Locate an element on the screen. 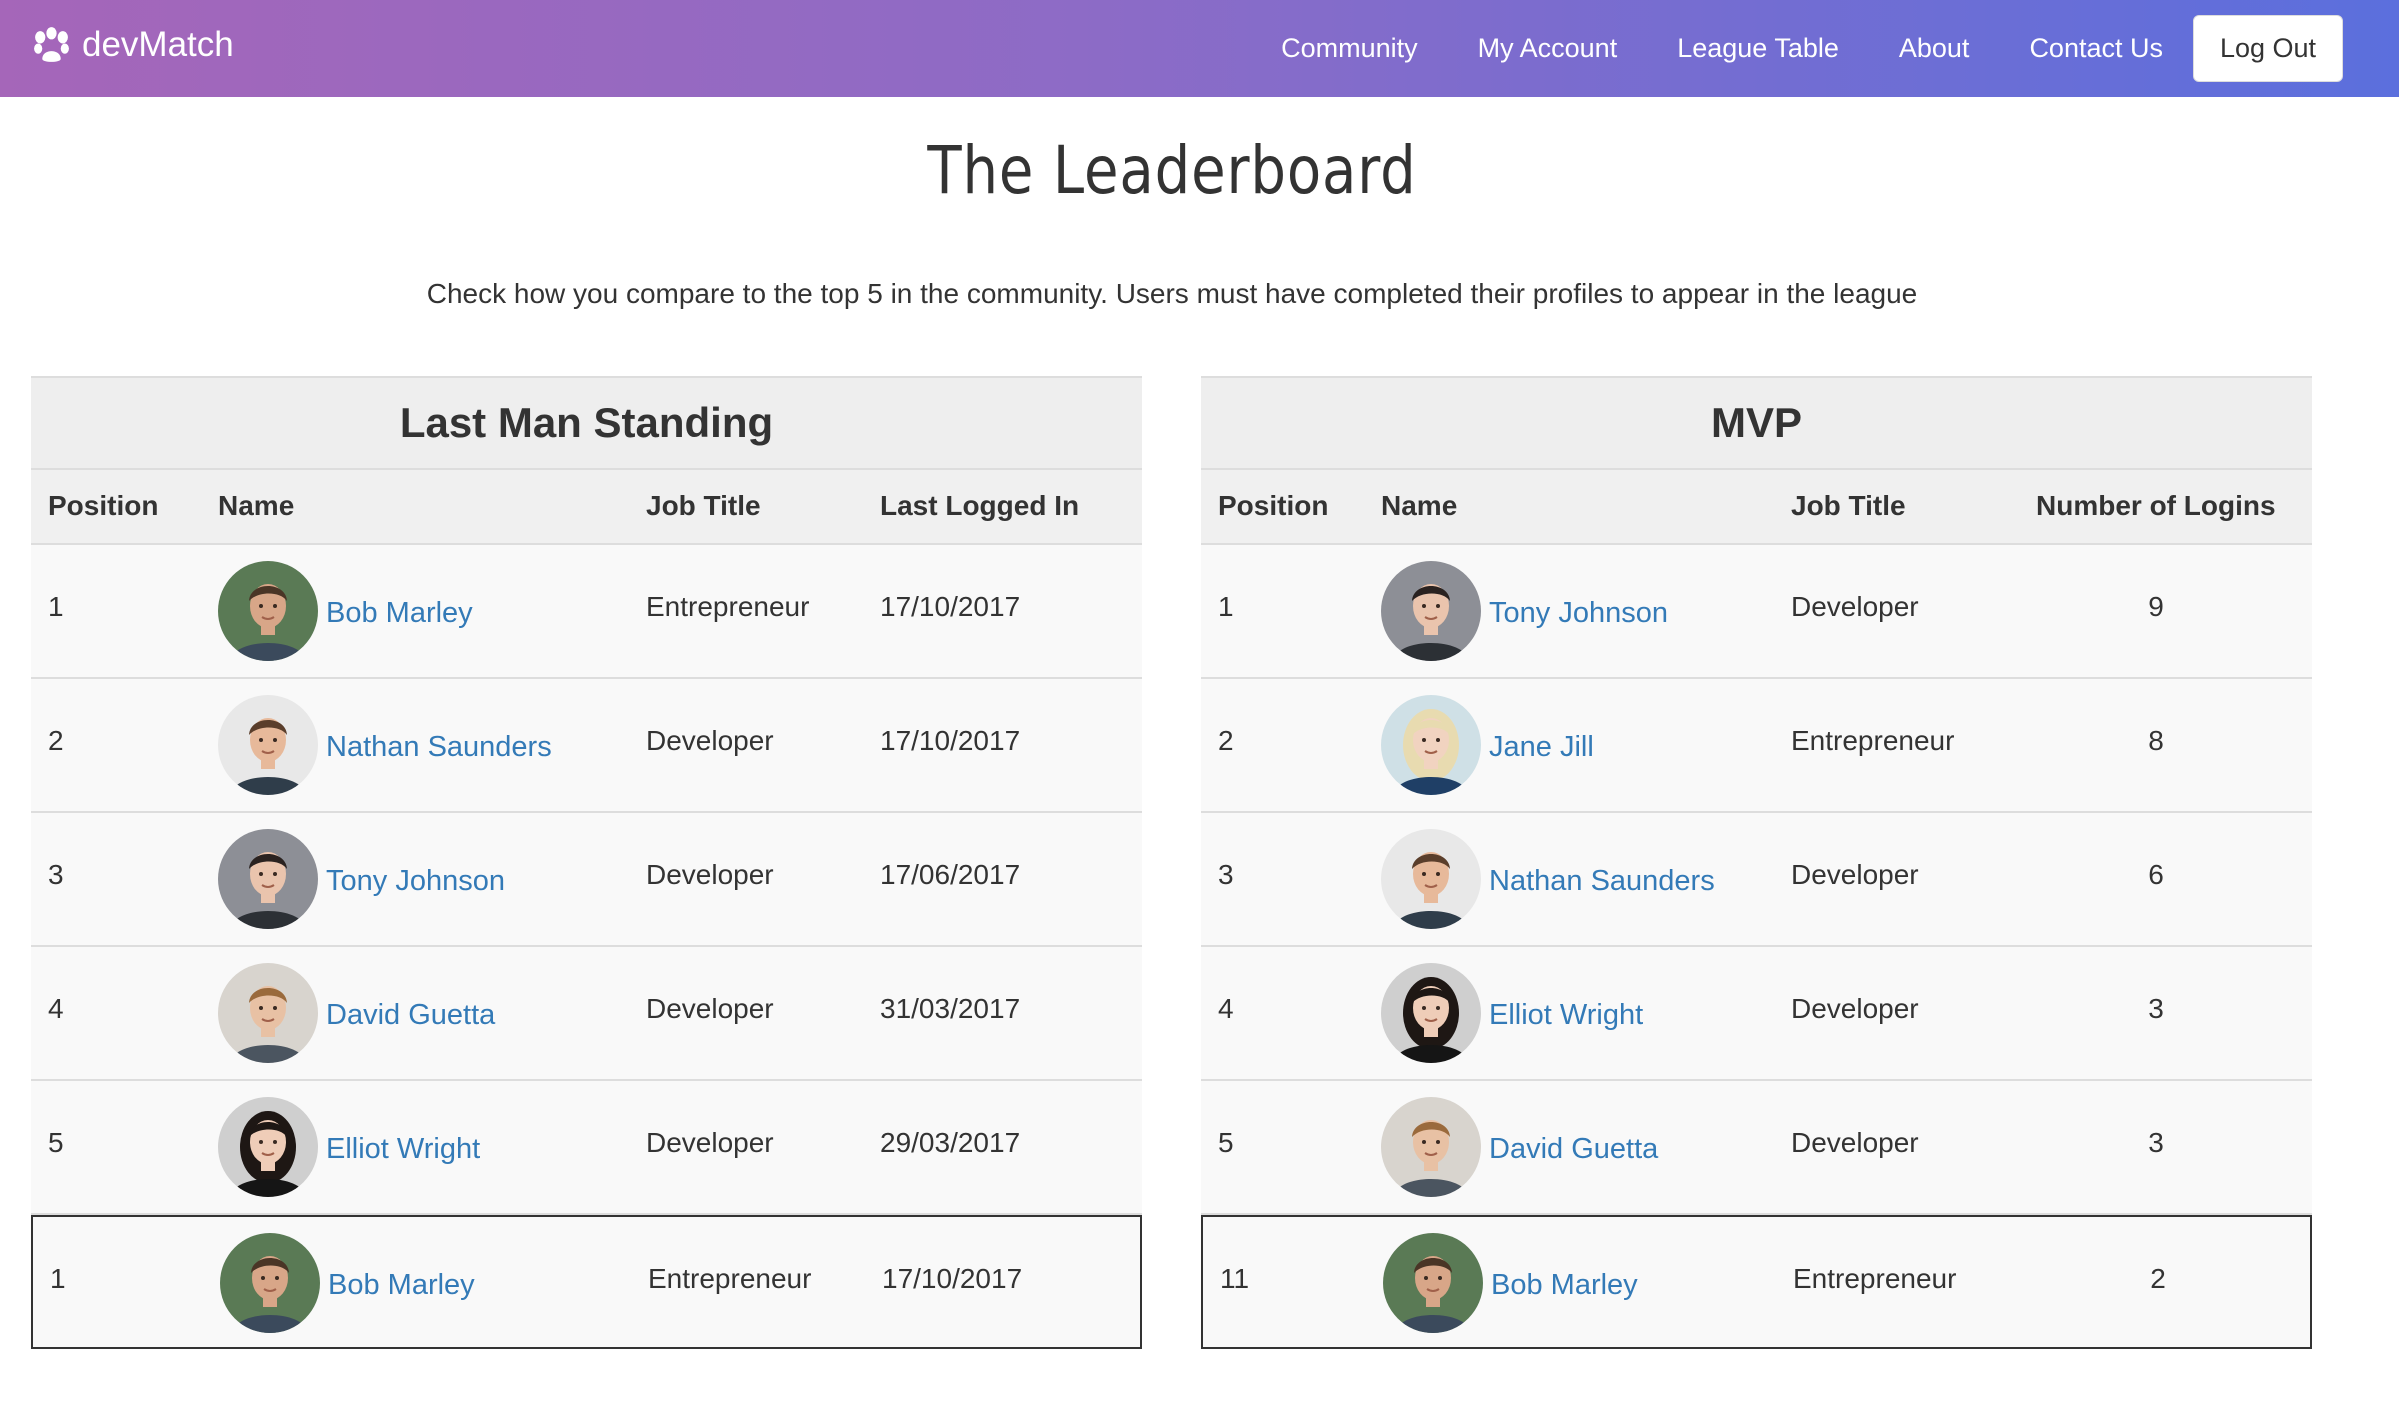 The width and height of the screenshot is (2399, 1403). table-row: 1 Tony Johnson Developer 9 is located at coordinates (1756, 612).